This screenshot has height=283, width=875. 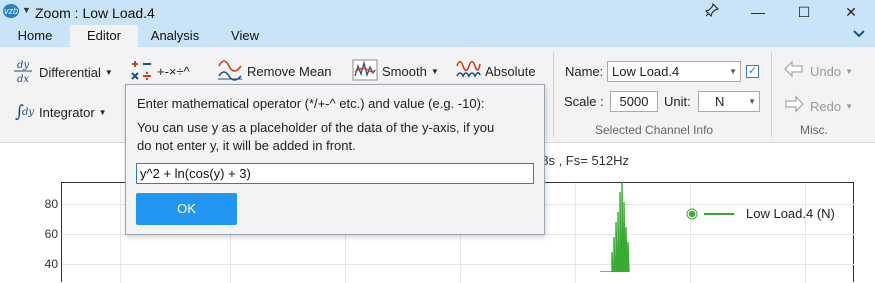 What do you see at coordinates (826, 106) in the screenshot?
I see `redo-label: Redo` at bounding box center [826, 106].